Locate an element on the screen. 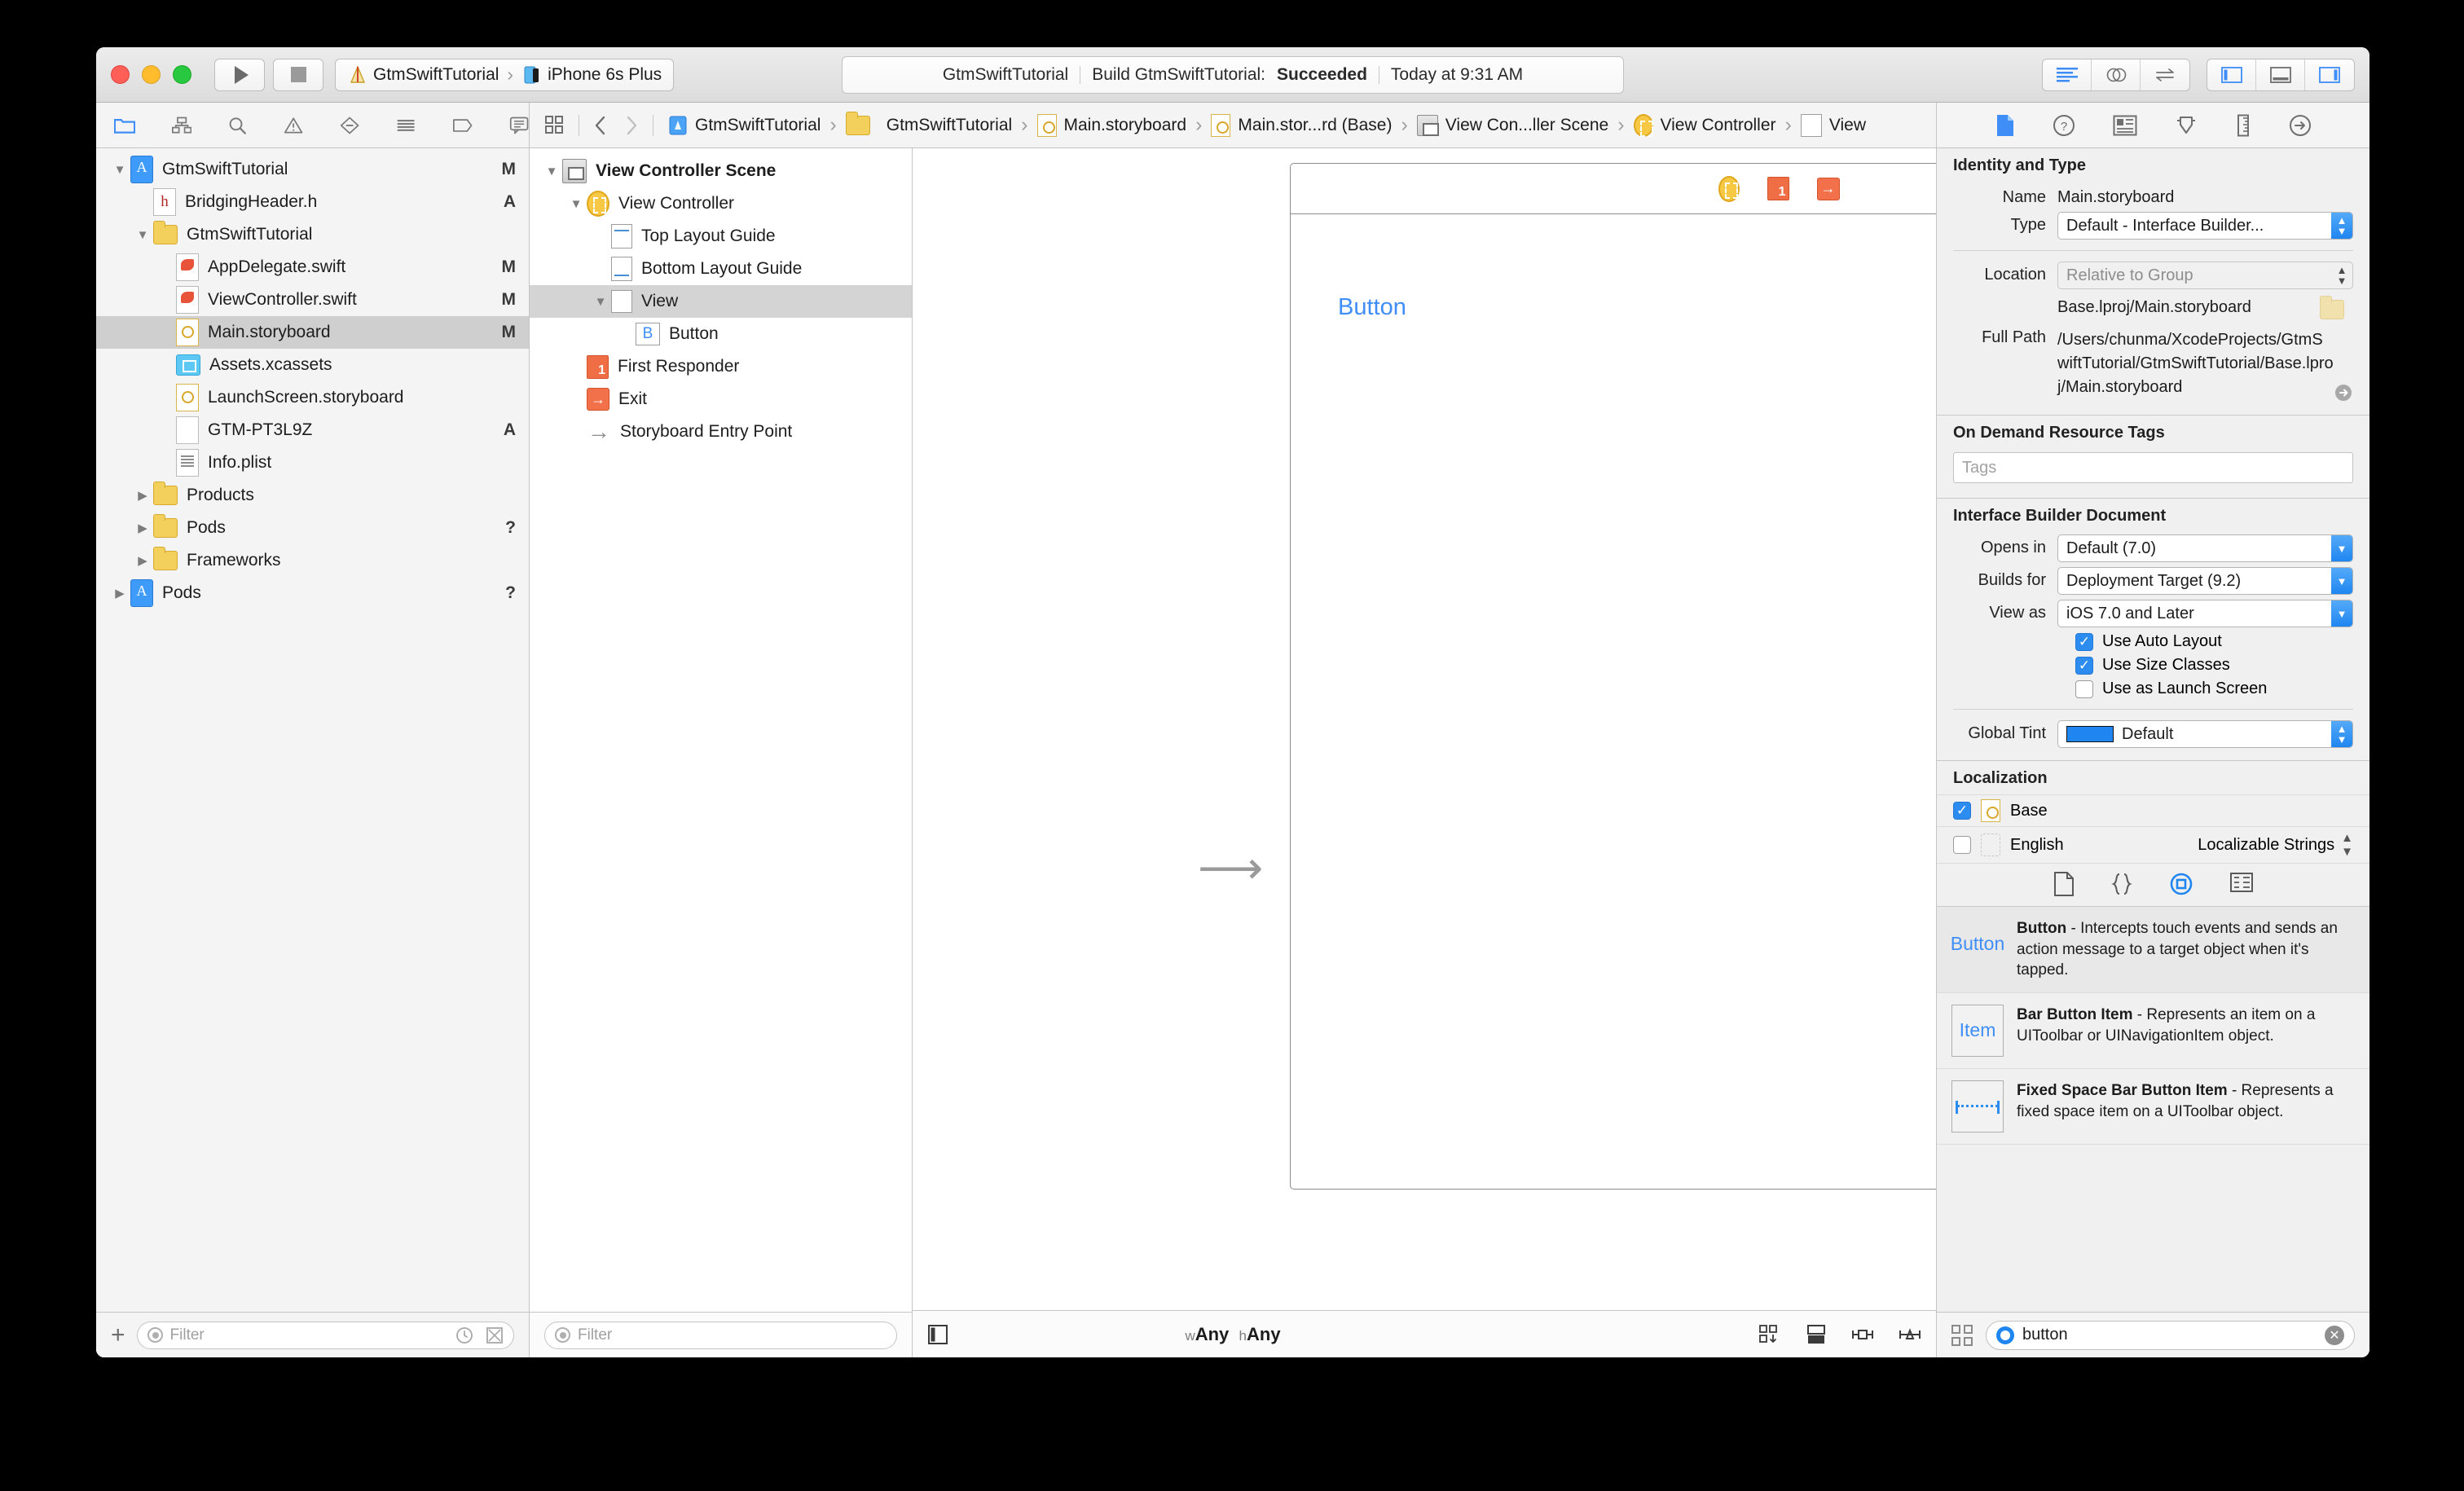  close-button is located at coordinates (120, 74).